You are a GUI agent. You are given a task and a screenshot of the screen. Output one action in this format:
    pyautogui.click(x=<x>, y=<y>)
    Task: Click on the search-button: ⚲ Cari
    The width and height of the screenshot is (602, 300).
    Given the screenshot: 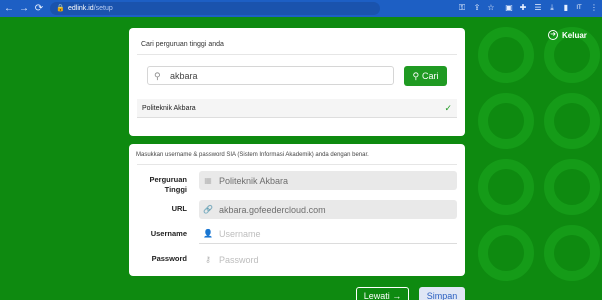 What is the action you would take?
    pyautogui.click(x=425, y=76)
    